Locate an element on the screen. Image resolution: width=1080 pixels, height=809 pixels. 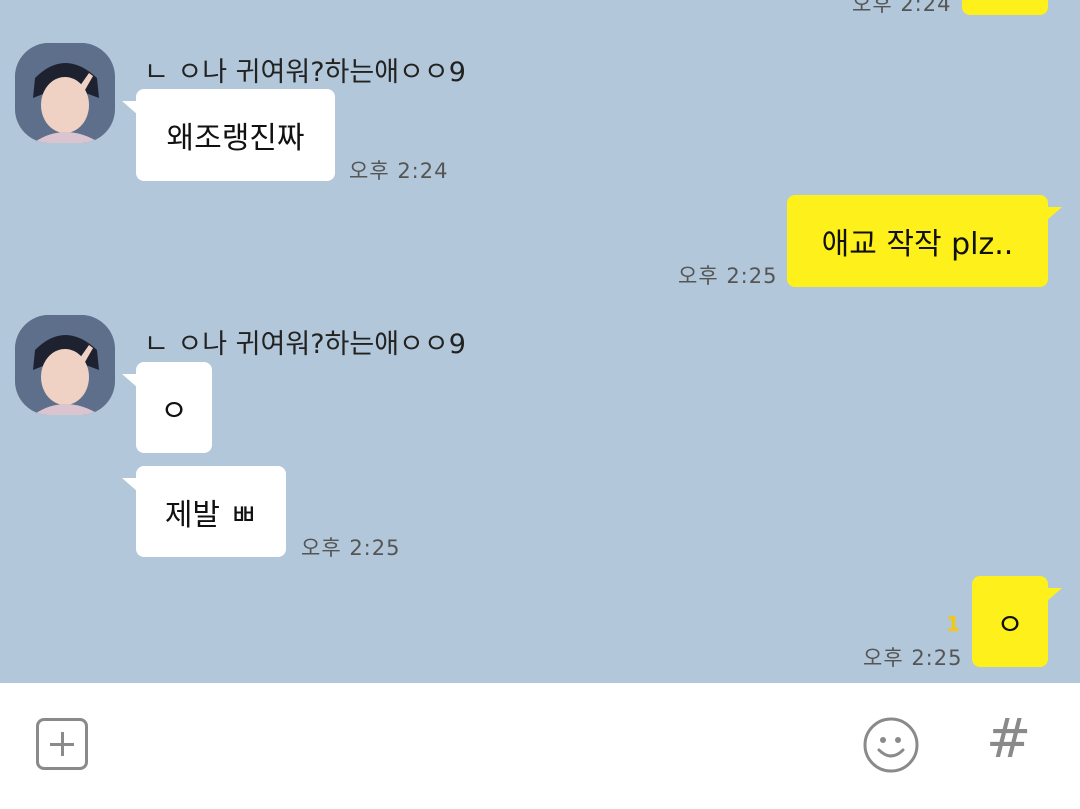
message-bubble-incoming: 제발 ㅃ is located at coordinates (204, 511).